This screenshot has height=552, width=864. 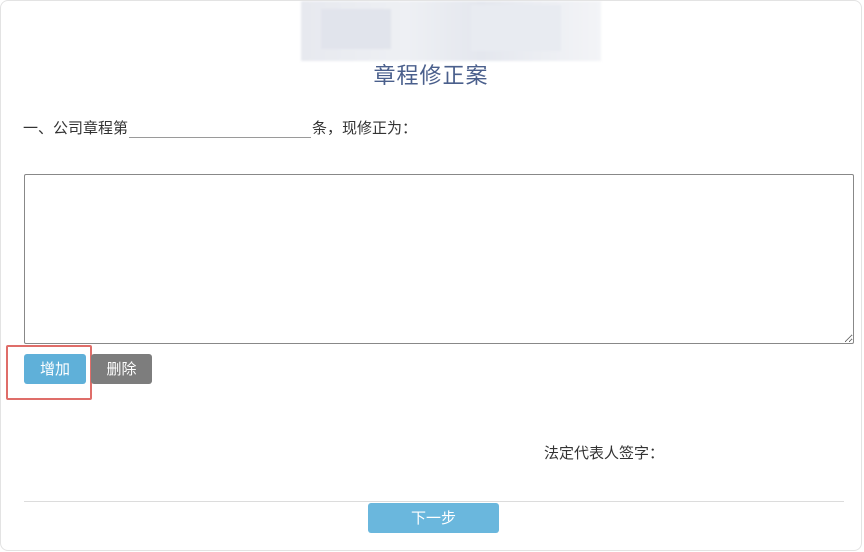 I want to click on clause-line: 一、公司章程第 条，现修正为：, so click(x=220, y=127).